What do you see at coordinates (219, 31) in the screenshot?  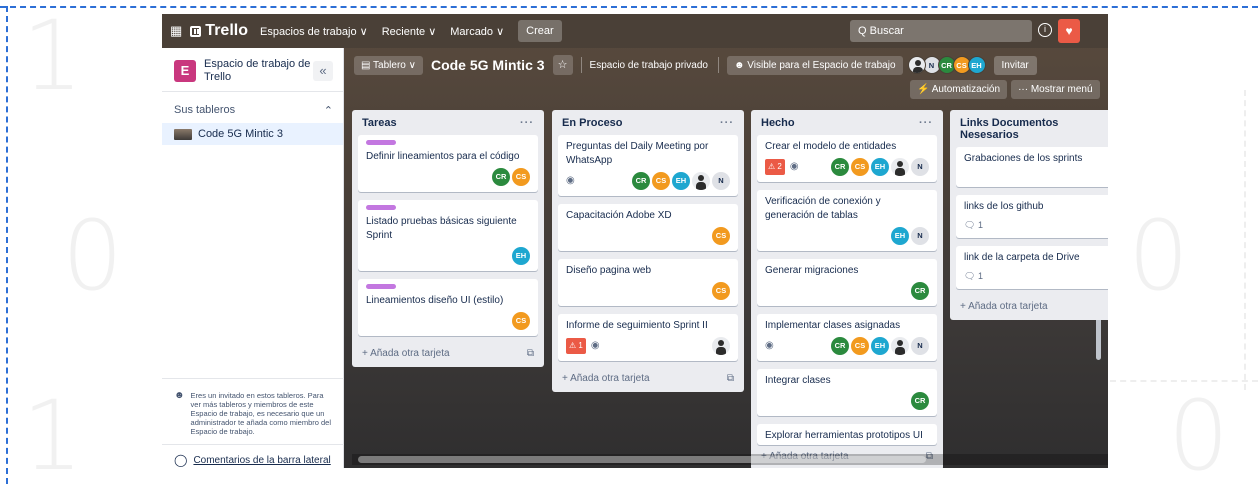 I see `trello-logo: Trello` at bounding box center [219, 31].